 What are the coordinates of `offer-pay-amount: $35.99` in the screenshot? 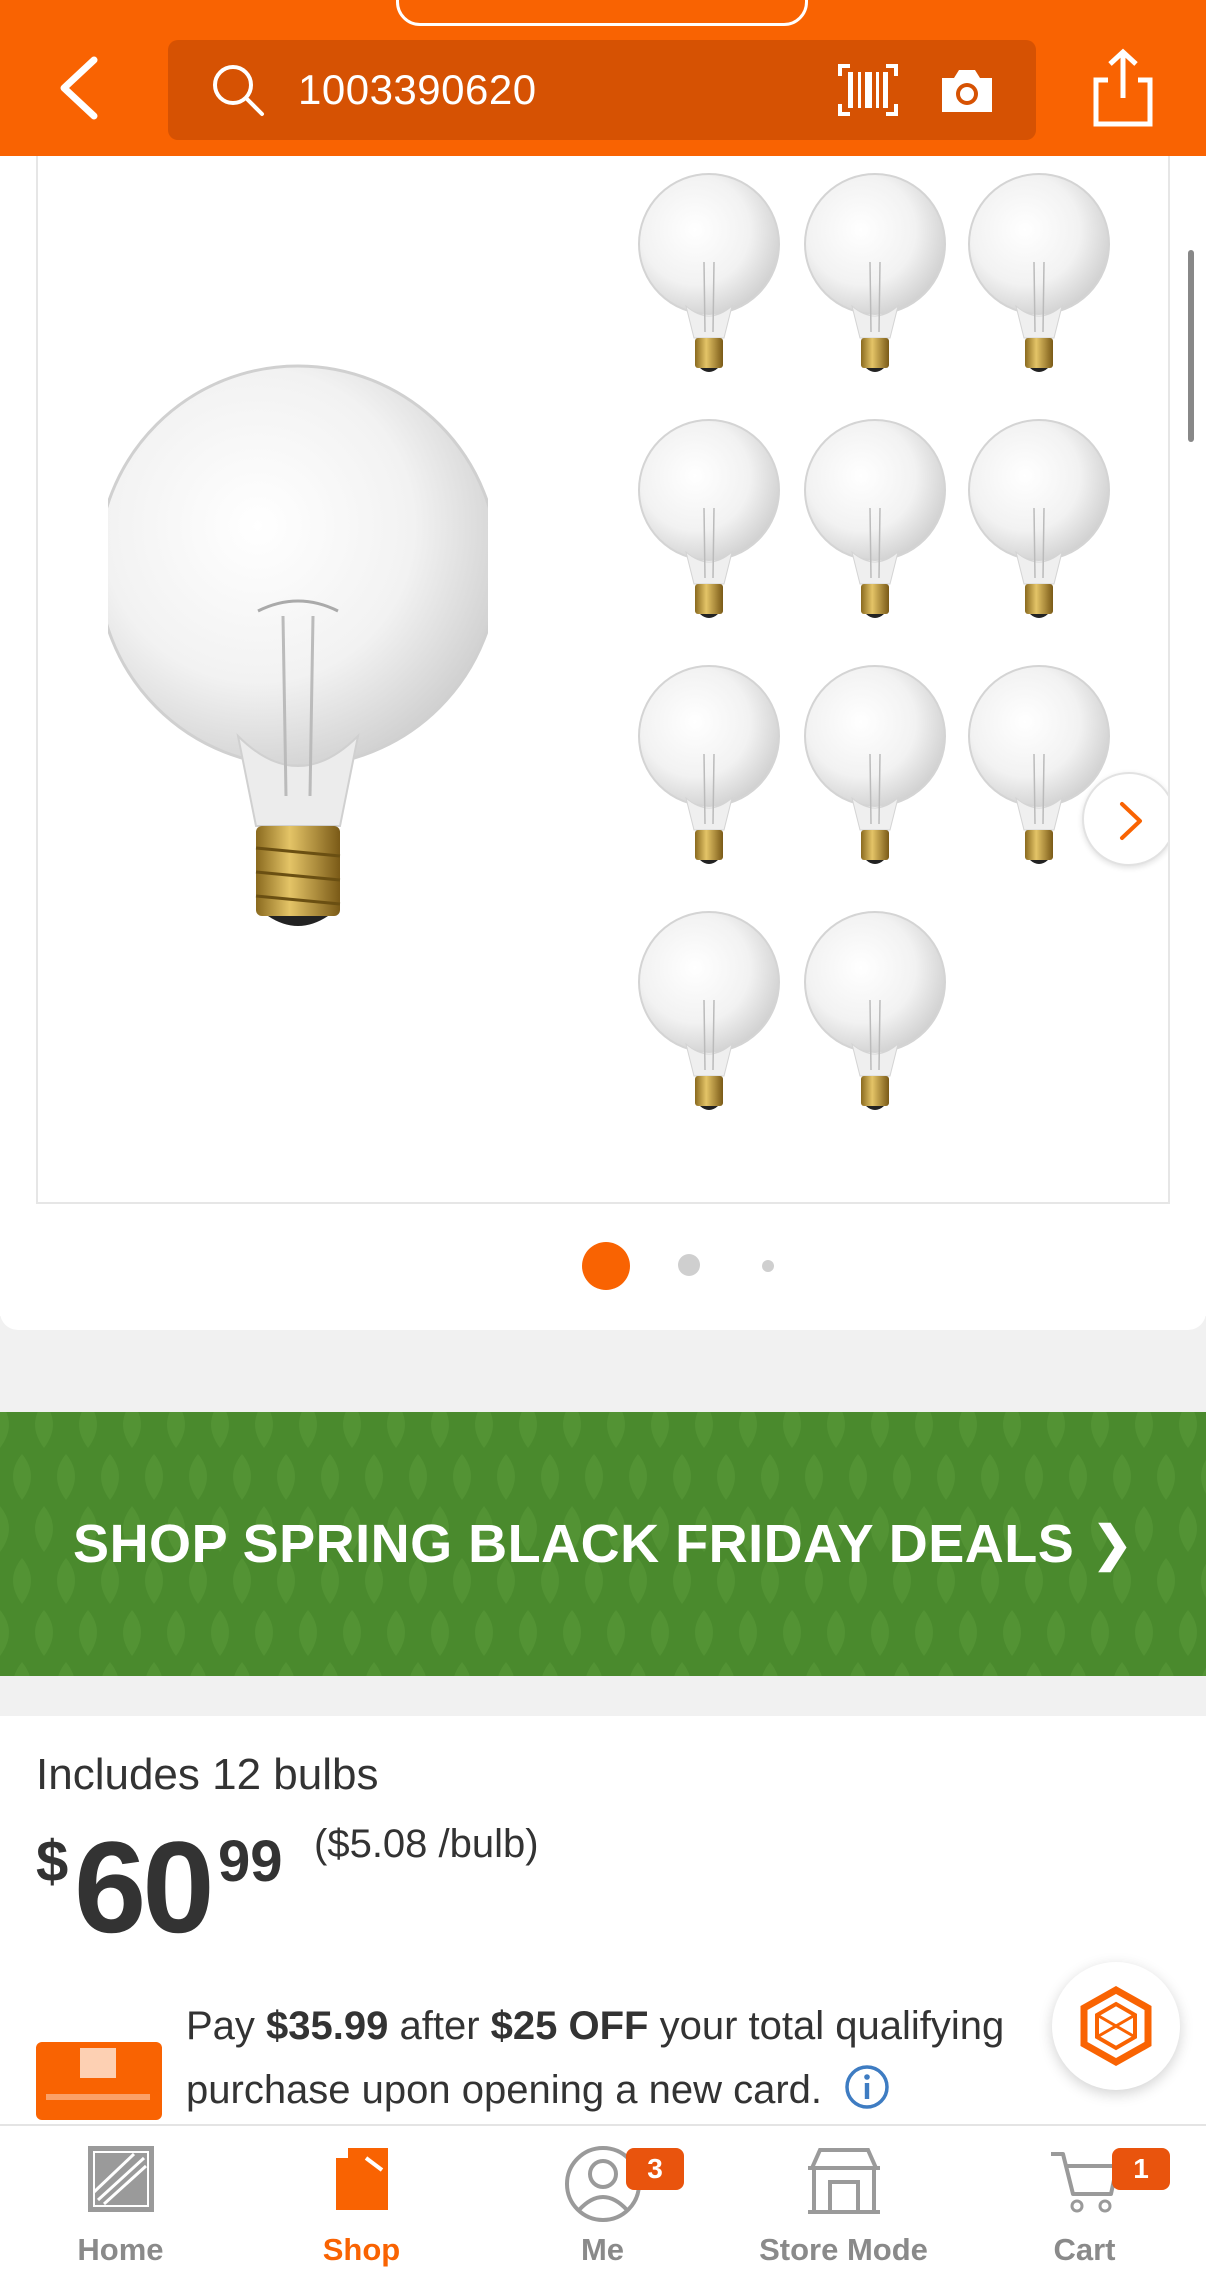 It's located at (327, 2026).